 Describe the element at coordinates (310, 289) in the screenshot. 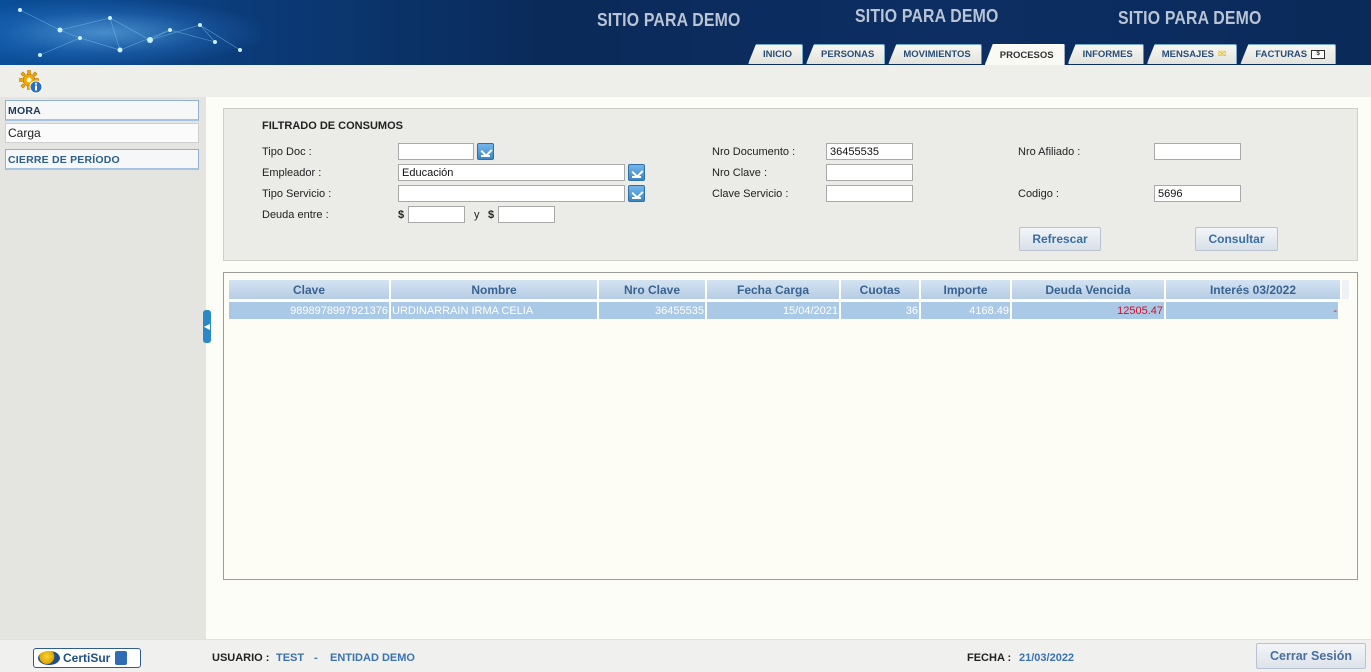

I see `column-header-clave: Clave` at that location.